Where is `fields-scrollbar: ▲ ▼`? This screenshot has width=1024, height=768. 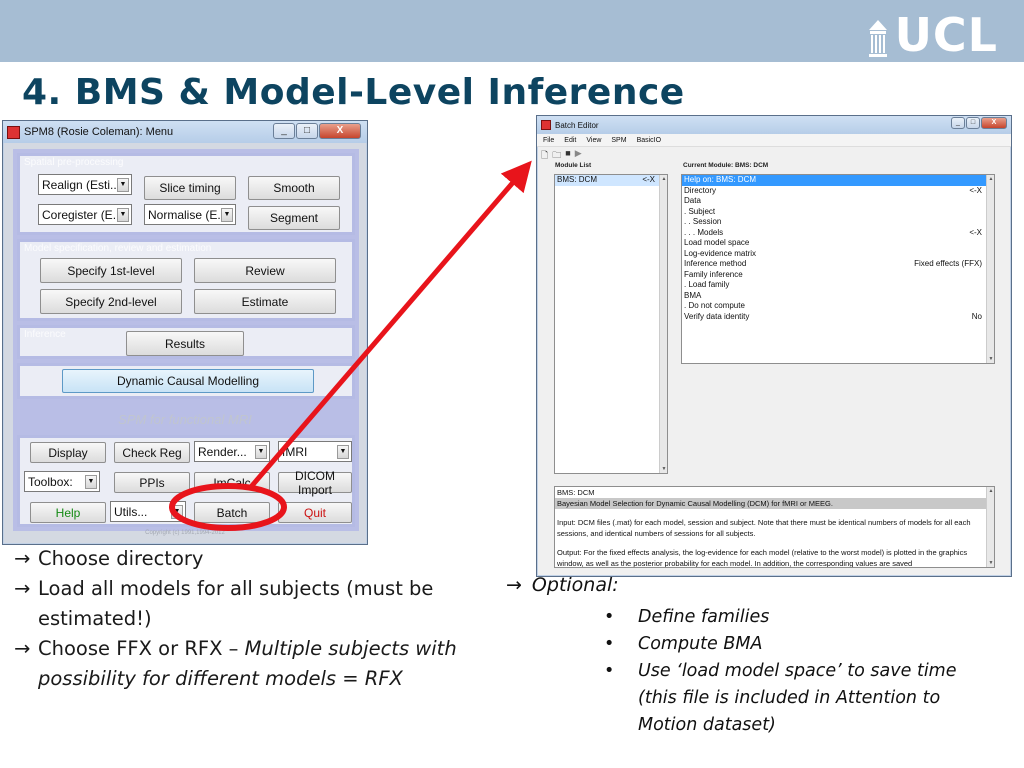
fields-scrollbar: ▲ ▼ is located at coordinates (990, 269).